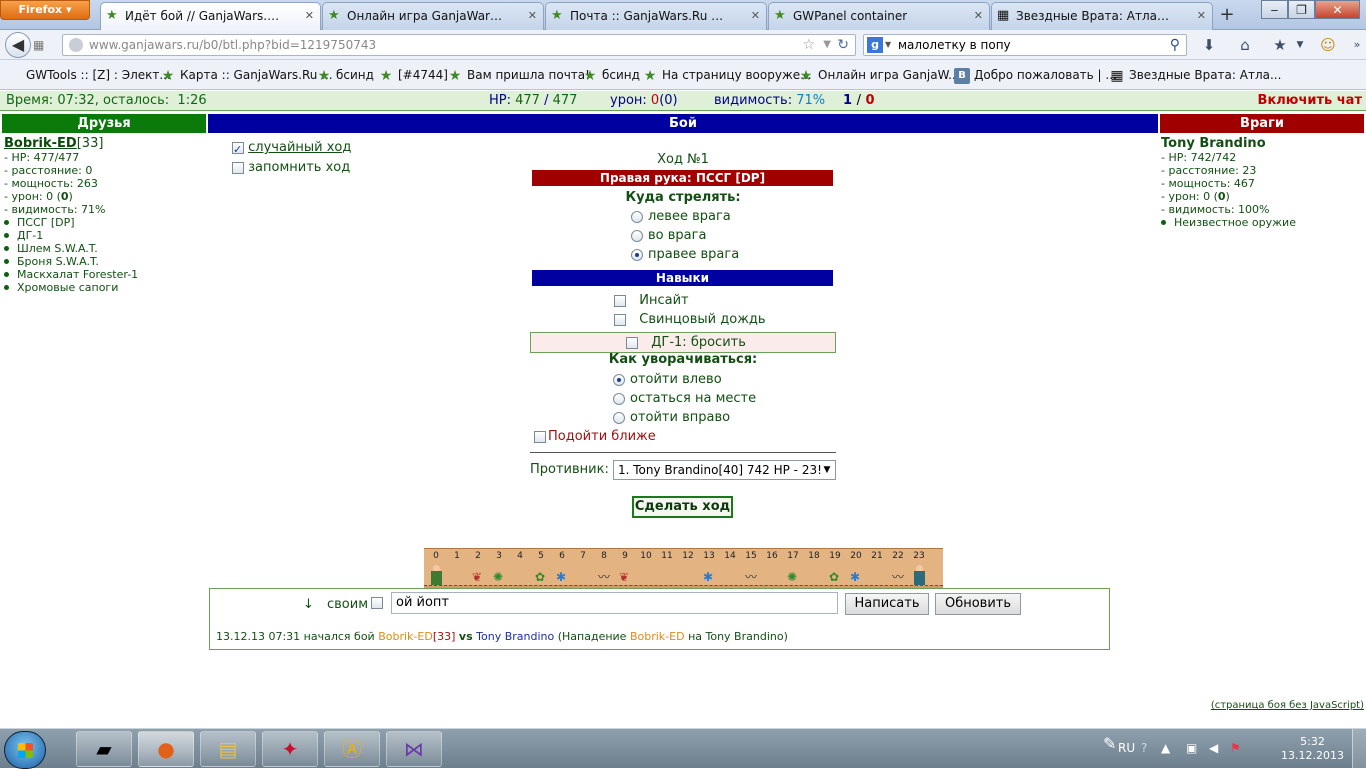 This screenshot has width=1366, height=769. I want to click on random-move-option: случайный ход, so click(291, 149).